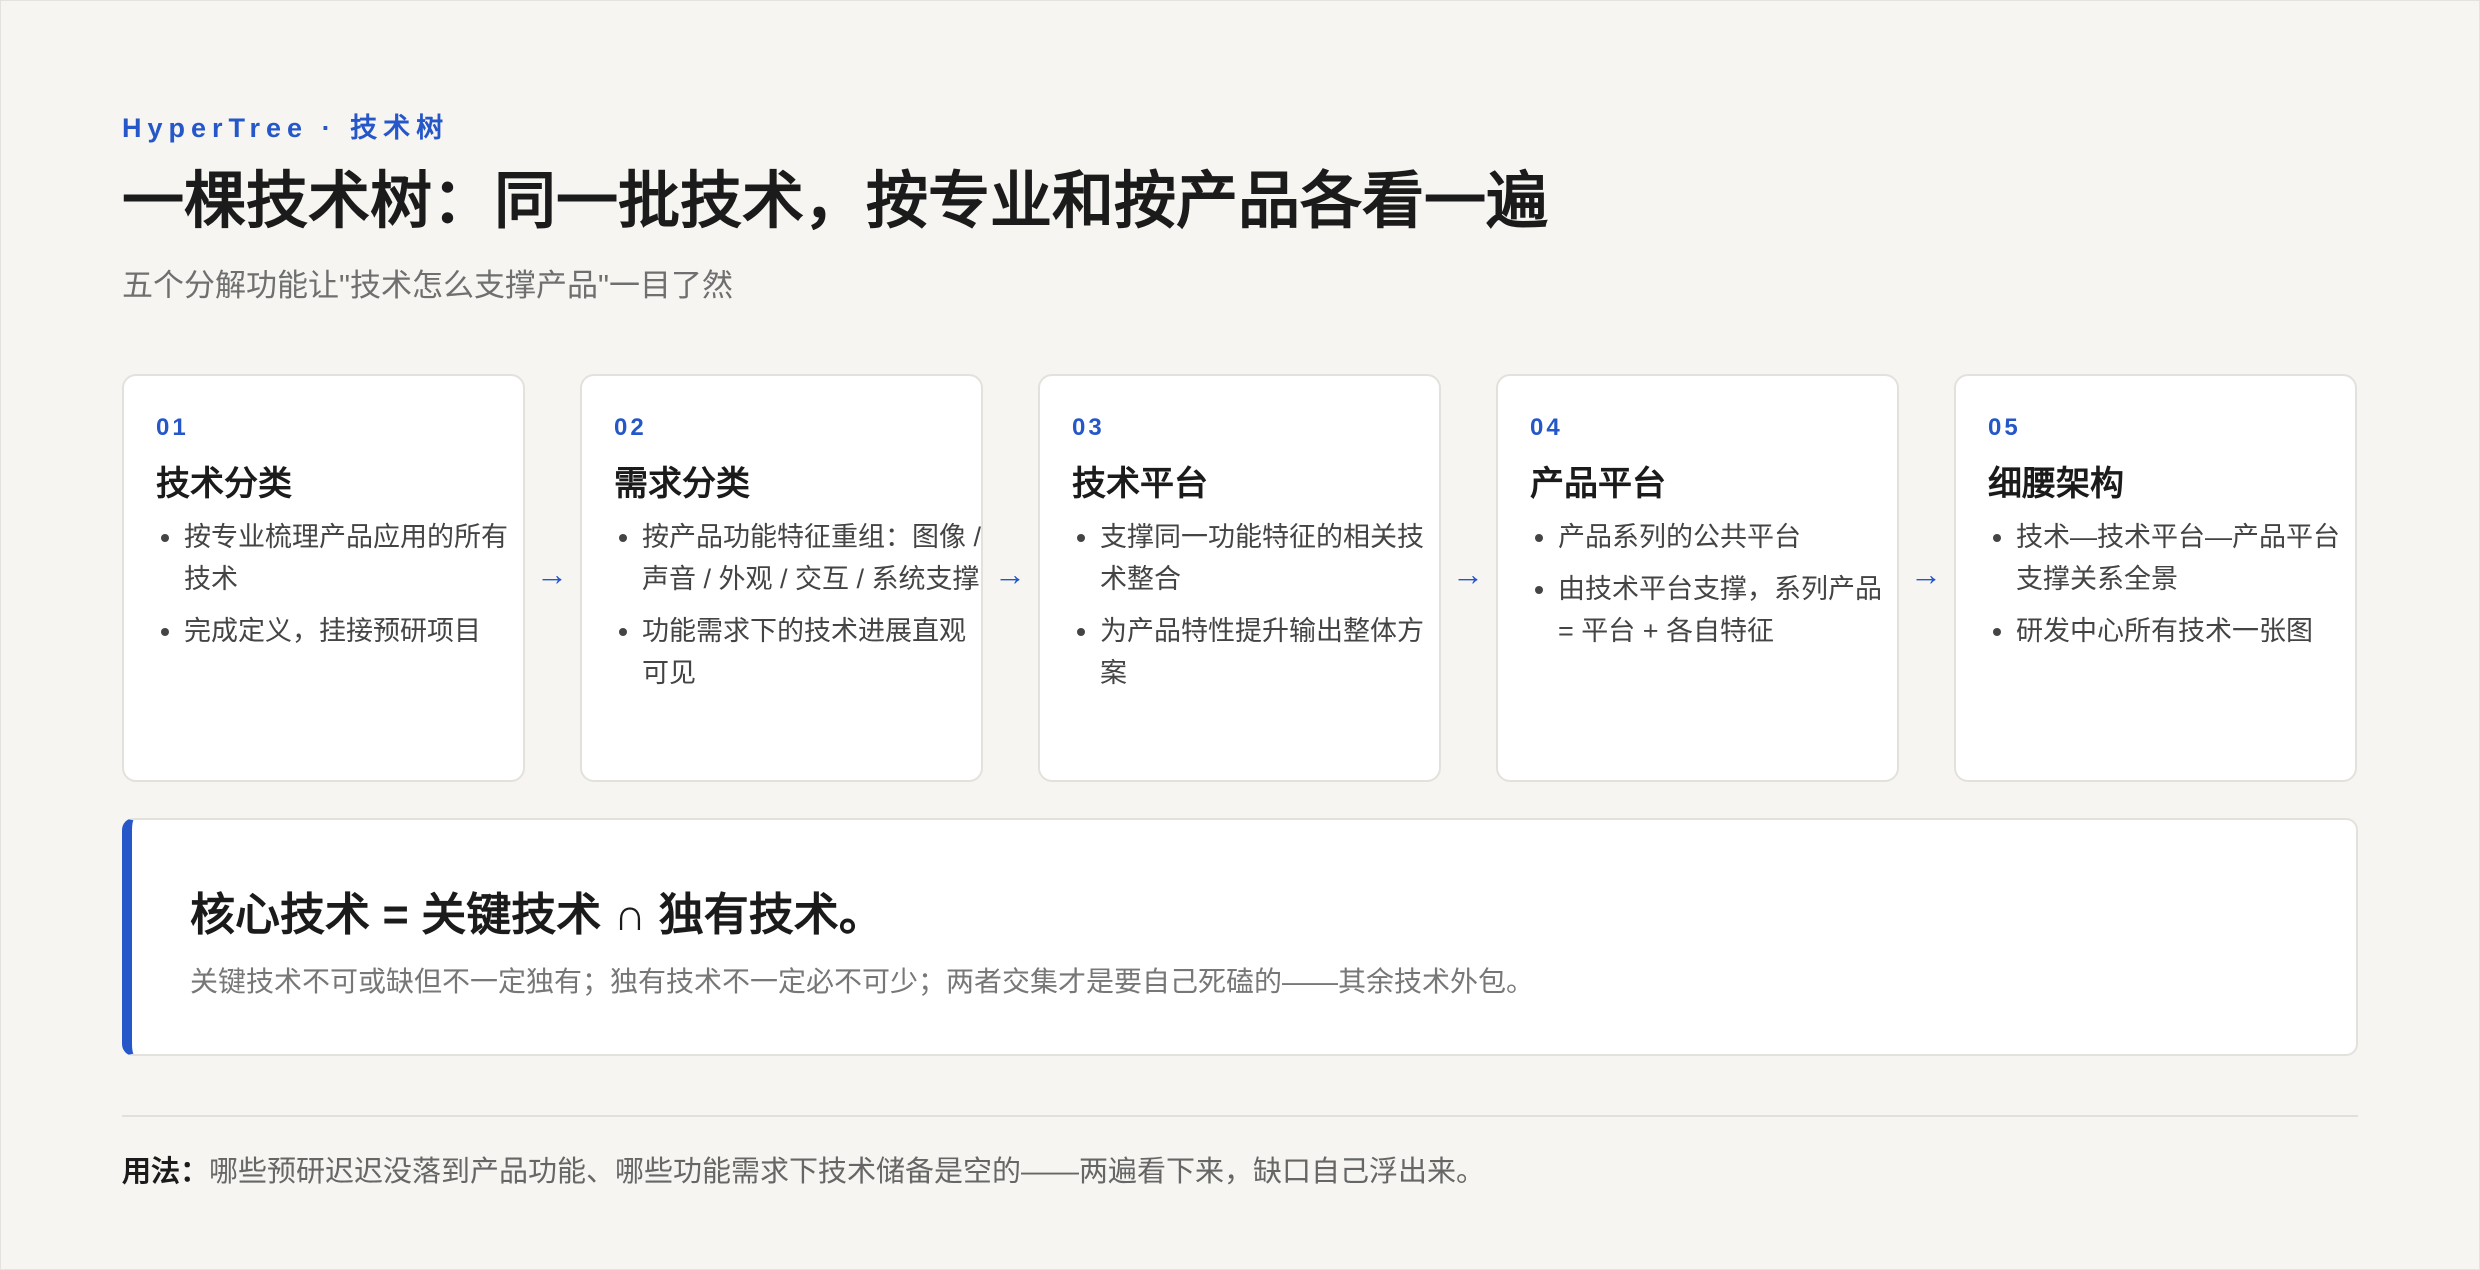 The image size is (2480, 1270). I want to click on step-card-3: 03 技术平台 支撑同一功能特征的相关技术整合 为产品特性提升输出整体方案, so click(1239, 578).